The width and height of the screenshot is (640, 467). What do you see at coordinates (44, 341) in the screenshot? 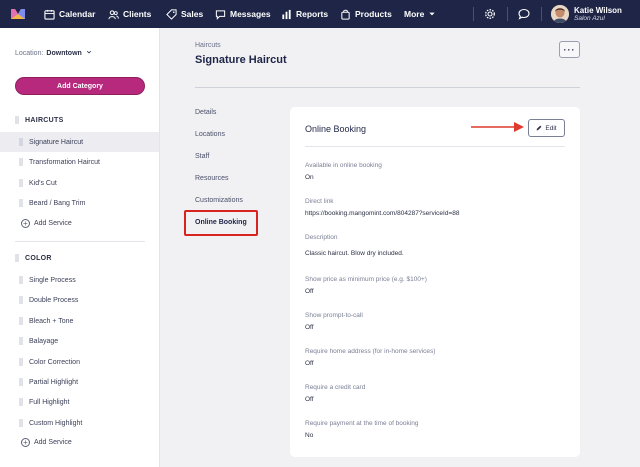
I see `service-name: Balayage` at bounding box center [44, 341].